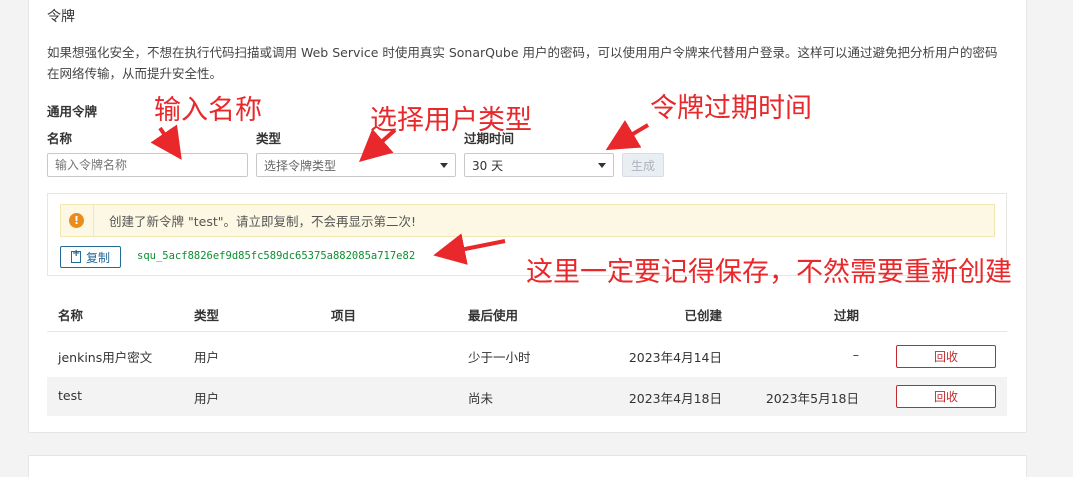 The image size is (1073, 477). I want to click on annotation-arrows, so click(400, 192).